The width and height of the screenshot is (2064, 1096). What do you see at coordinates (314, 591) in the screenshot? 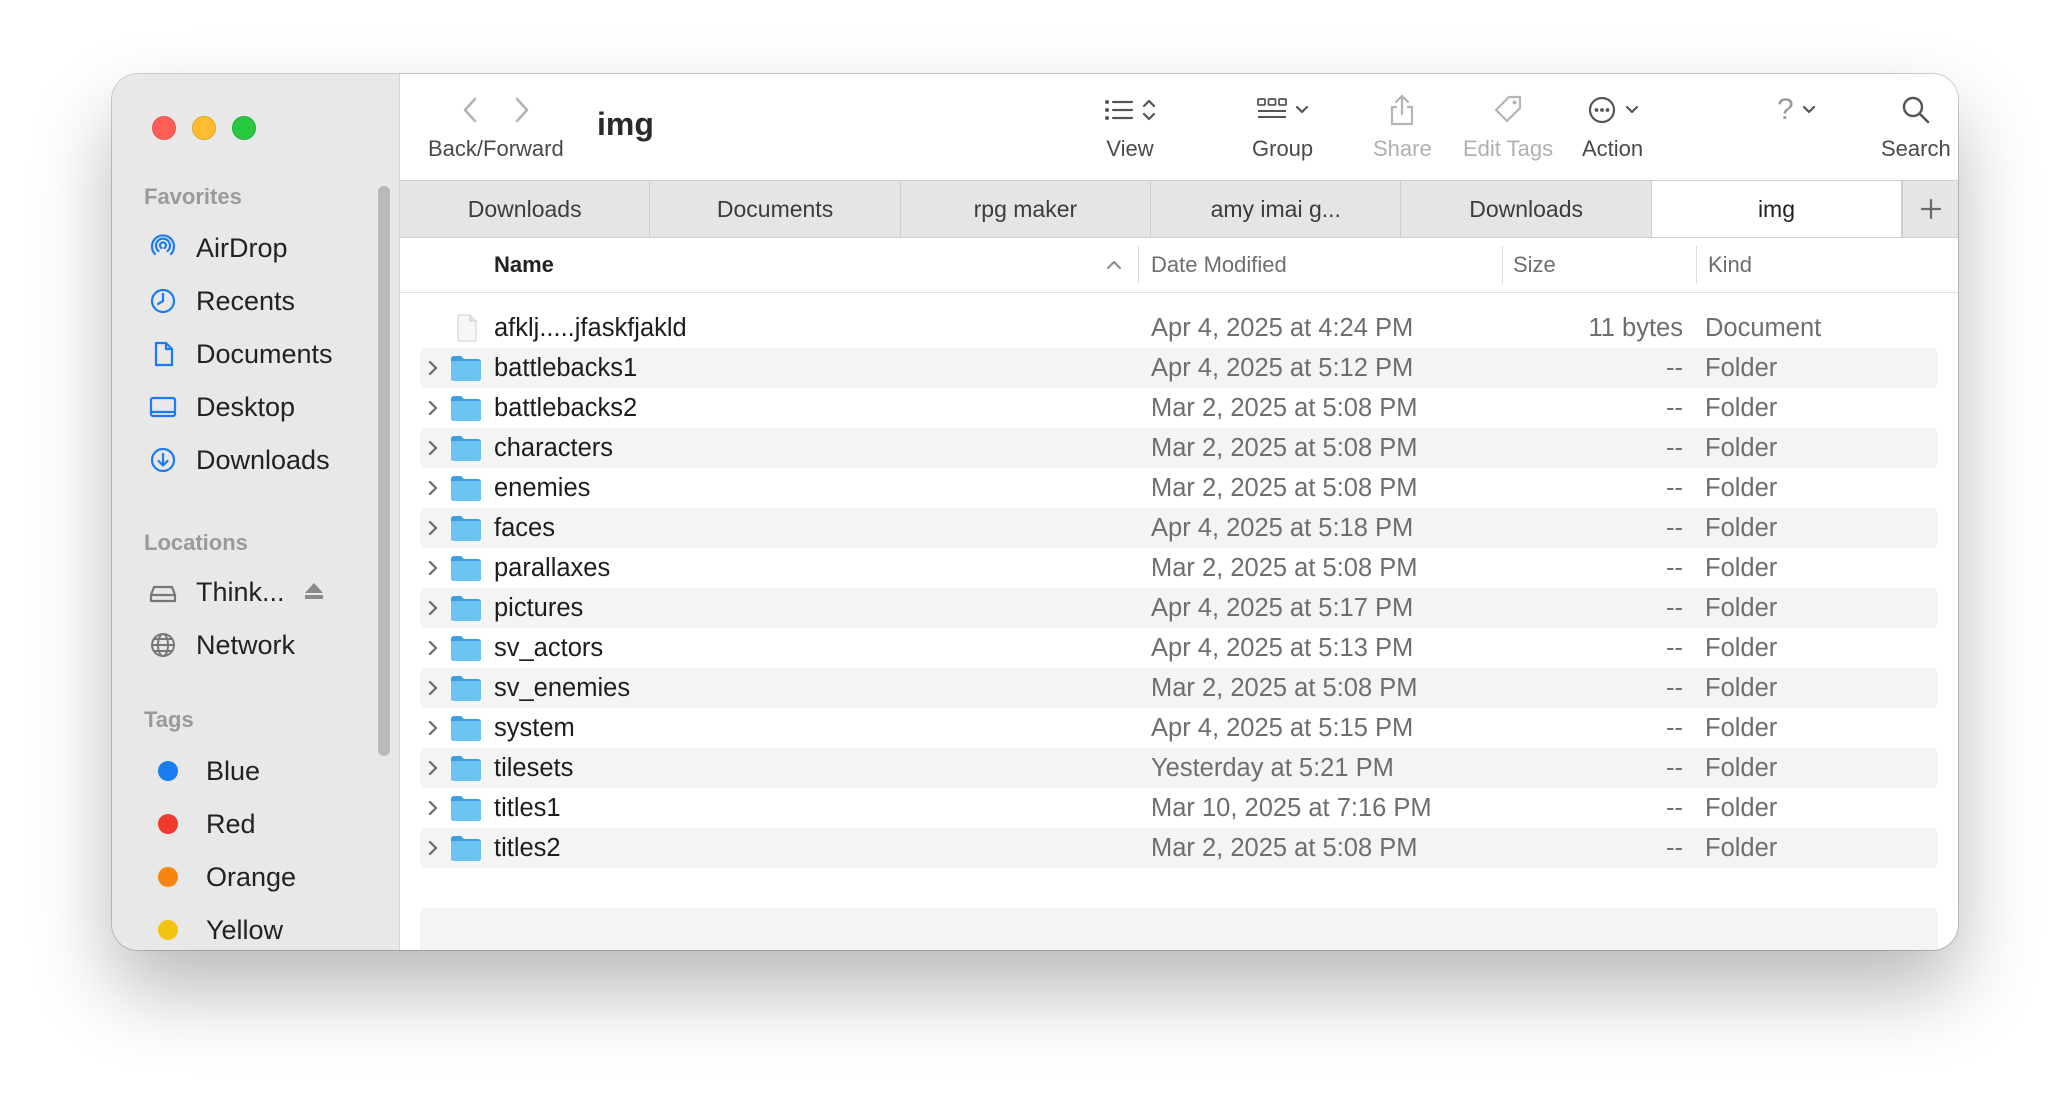
I see `eject-icon` at bounding box center [314, 591].